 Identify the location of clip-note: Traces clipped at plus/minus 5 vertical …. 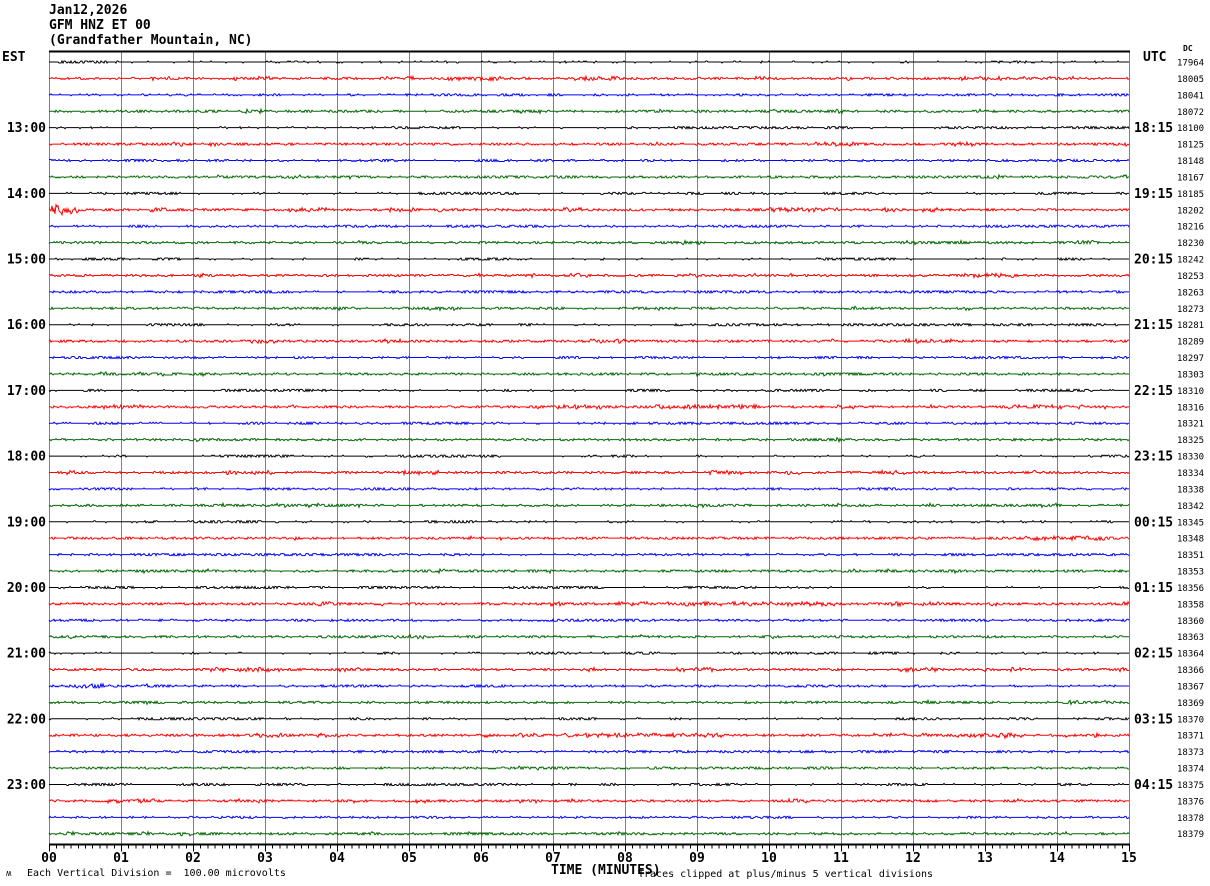
(786, 874).